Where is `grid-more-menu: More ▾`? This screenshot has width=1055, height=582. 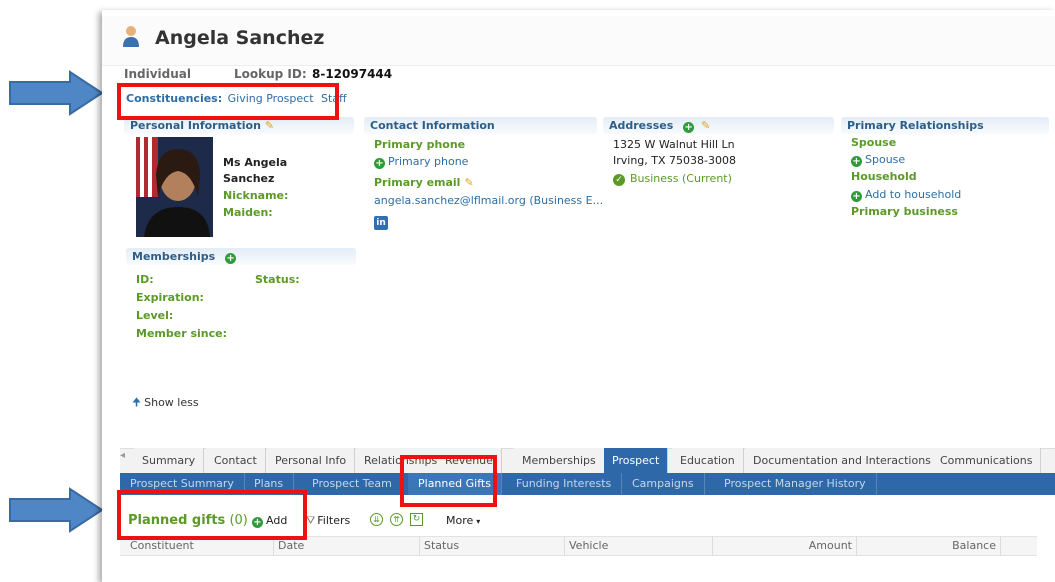 grid-more-menu: More ▾ is located at coordinates (463, 520).